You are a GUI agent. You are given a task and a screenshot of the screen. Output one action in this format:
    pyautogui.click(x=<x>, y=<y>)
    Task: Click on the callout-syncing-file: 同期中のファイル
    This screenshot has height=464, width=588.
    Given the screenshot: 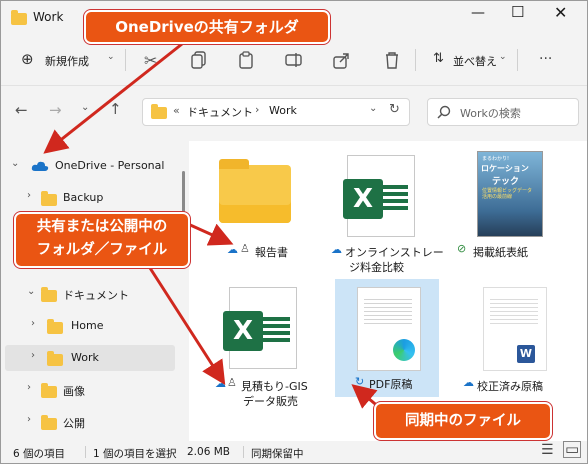 What is the action you would take?
    pyautogui.click(x=463, y=421)
    